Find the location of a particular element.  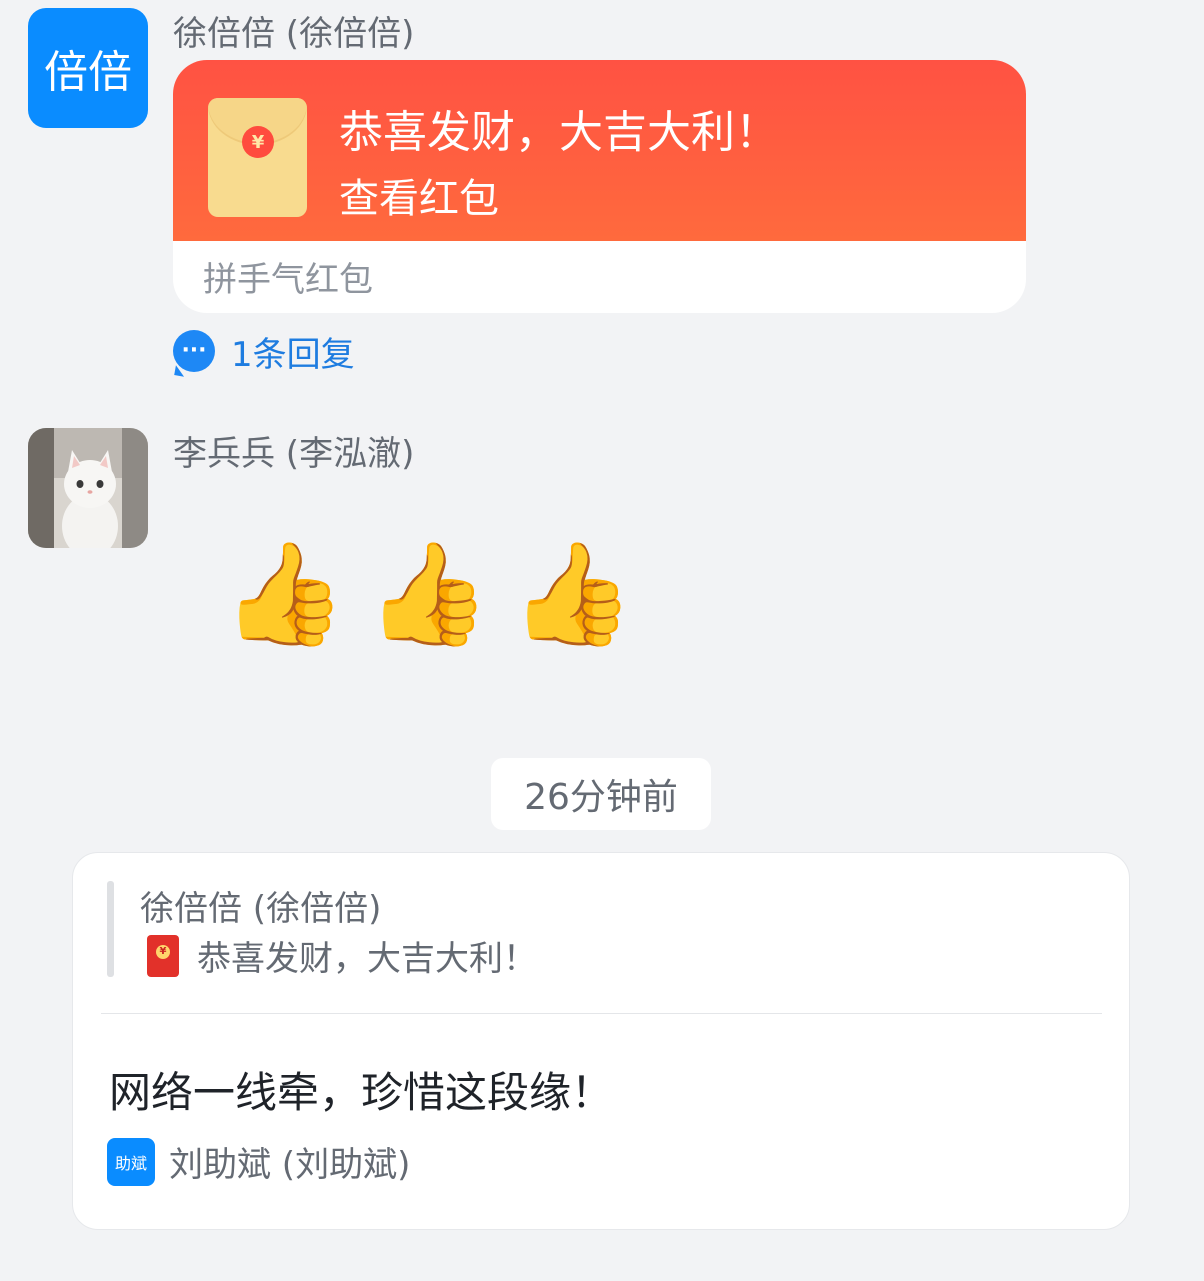

sender-name: 李兵兵 (李泓澈) is located at coordinates (294, 454).